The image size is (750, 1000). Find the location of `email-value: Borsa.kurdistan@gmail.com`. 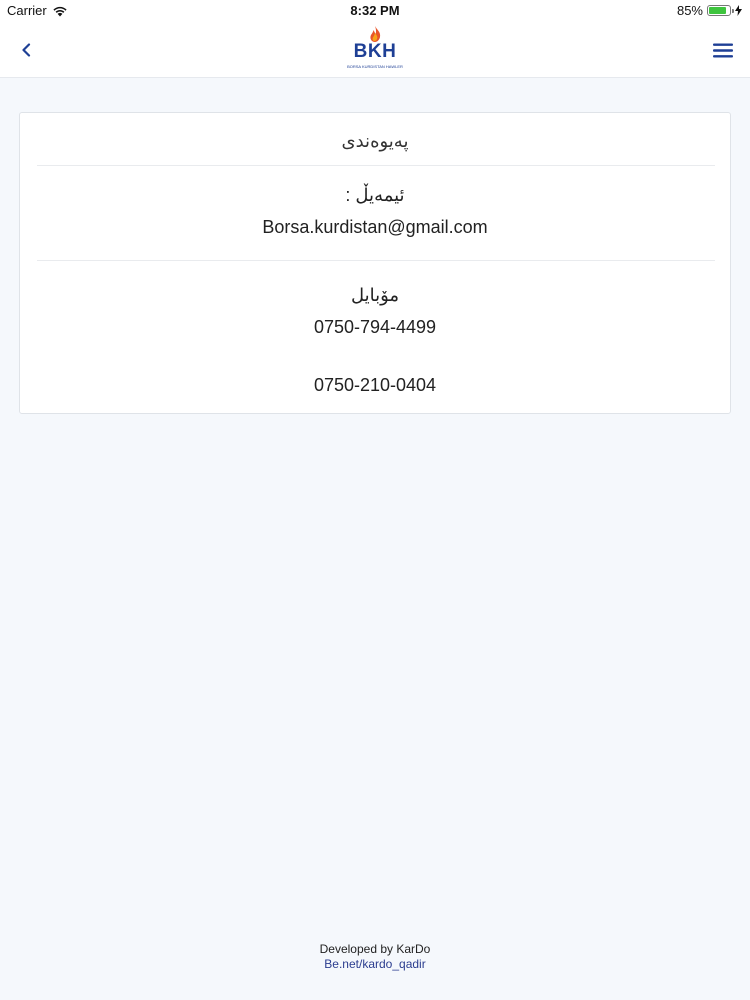

email-value: Borsa.kurdistan@gmail.com is located at coordinates (375, 227).